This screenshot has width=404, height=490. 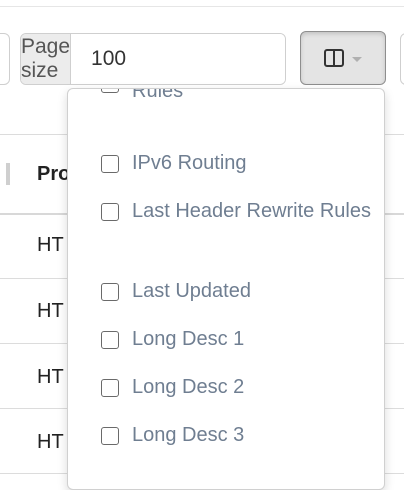 I want to click on column-option-long-desc-3: Long Desc 3, so click(x=226, y=439).